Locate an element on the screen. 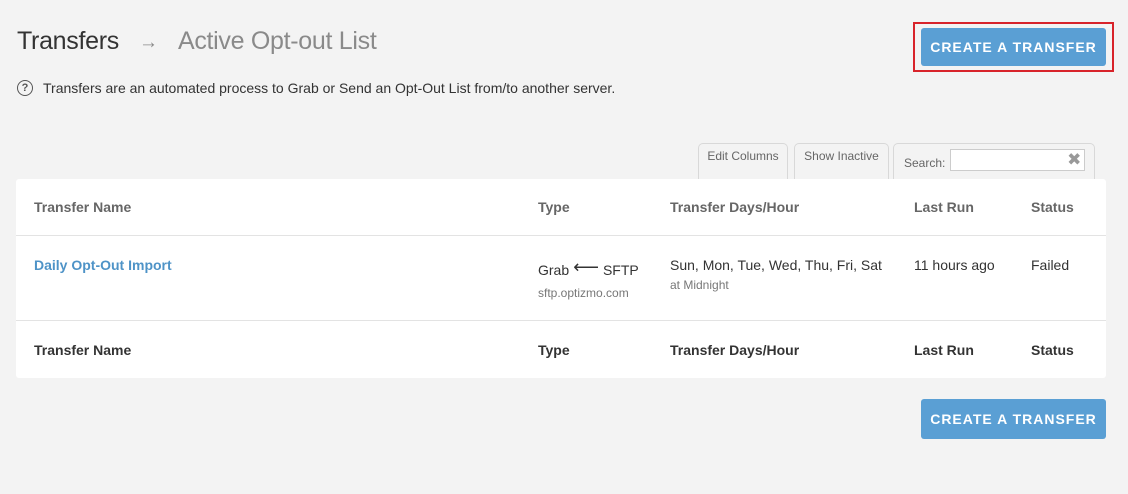 This screenshot has width=1128, height=494. footer-column-last-run: Last Run is located at coordinates (944, 350).